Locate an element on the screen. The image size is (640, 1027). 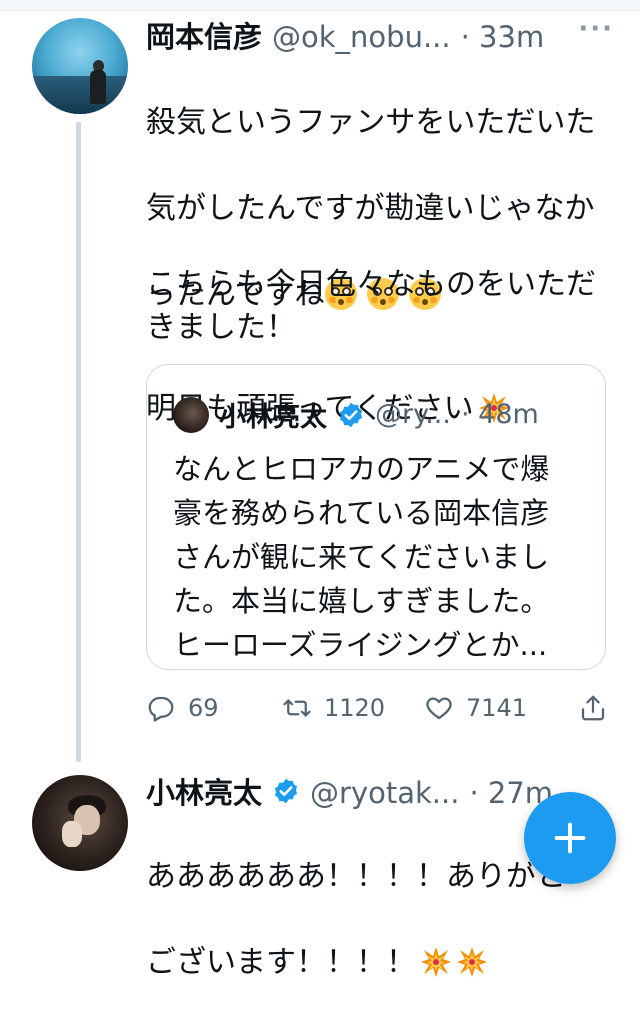
tweet-text-line: ございます！！！！ is located at coordinates (381, 962).